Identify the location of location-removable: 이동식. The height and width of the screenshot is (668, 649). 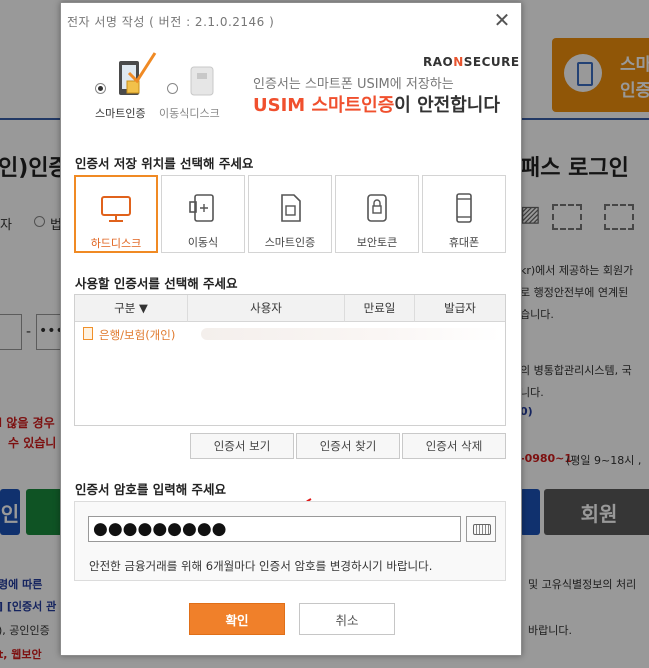
(203, 214).